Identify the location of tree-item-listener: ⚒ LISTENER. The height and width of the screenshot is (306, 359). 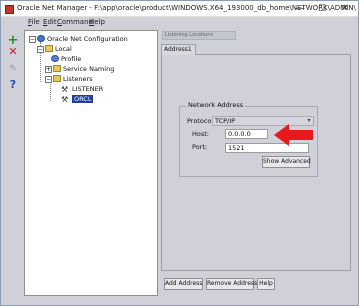
(82, 89).